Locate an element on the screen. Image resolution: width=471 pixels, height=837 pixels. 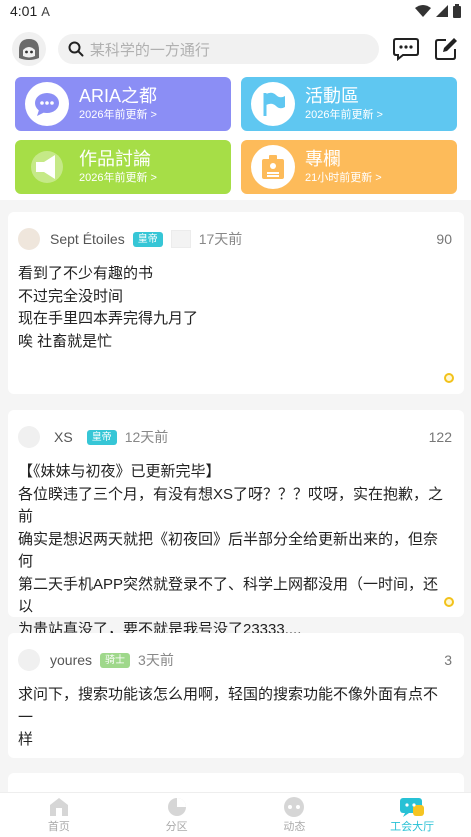
guild-hall-icon is located at coordinates (412, 807).